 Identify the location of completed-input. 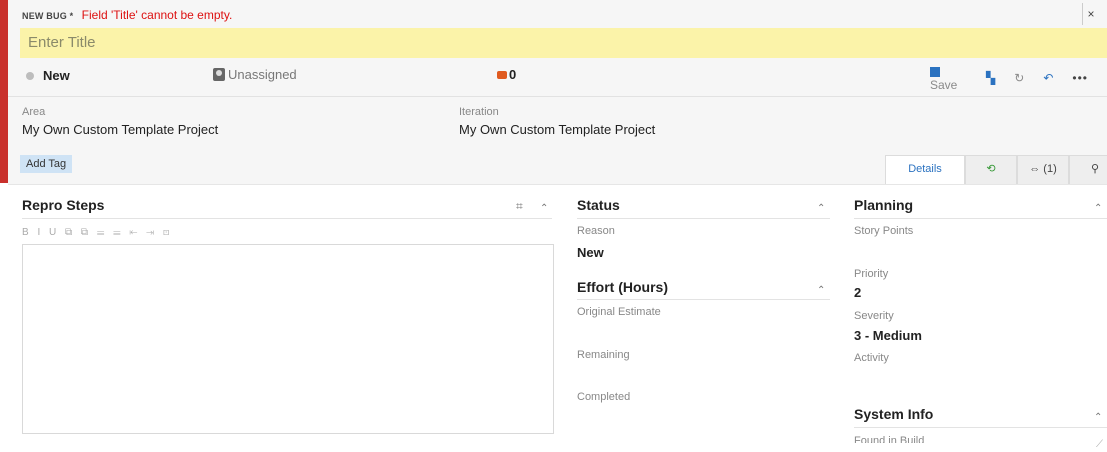
(697, 416).